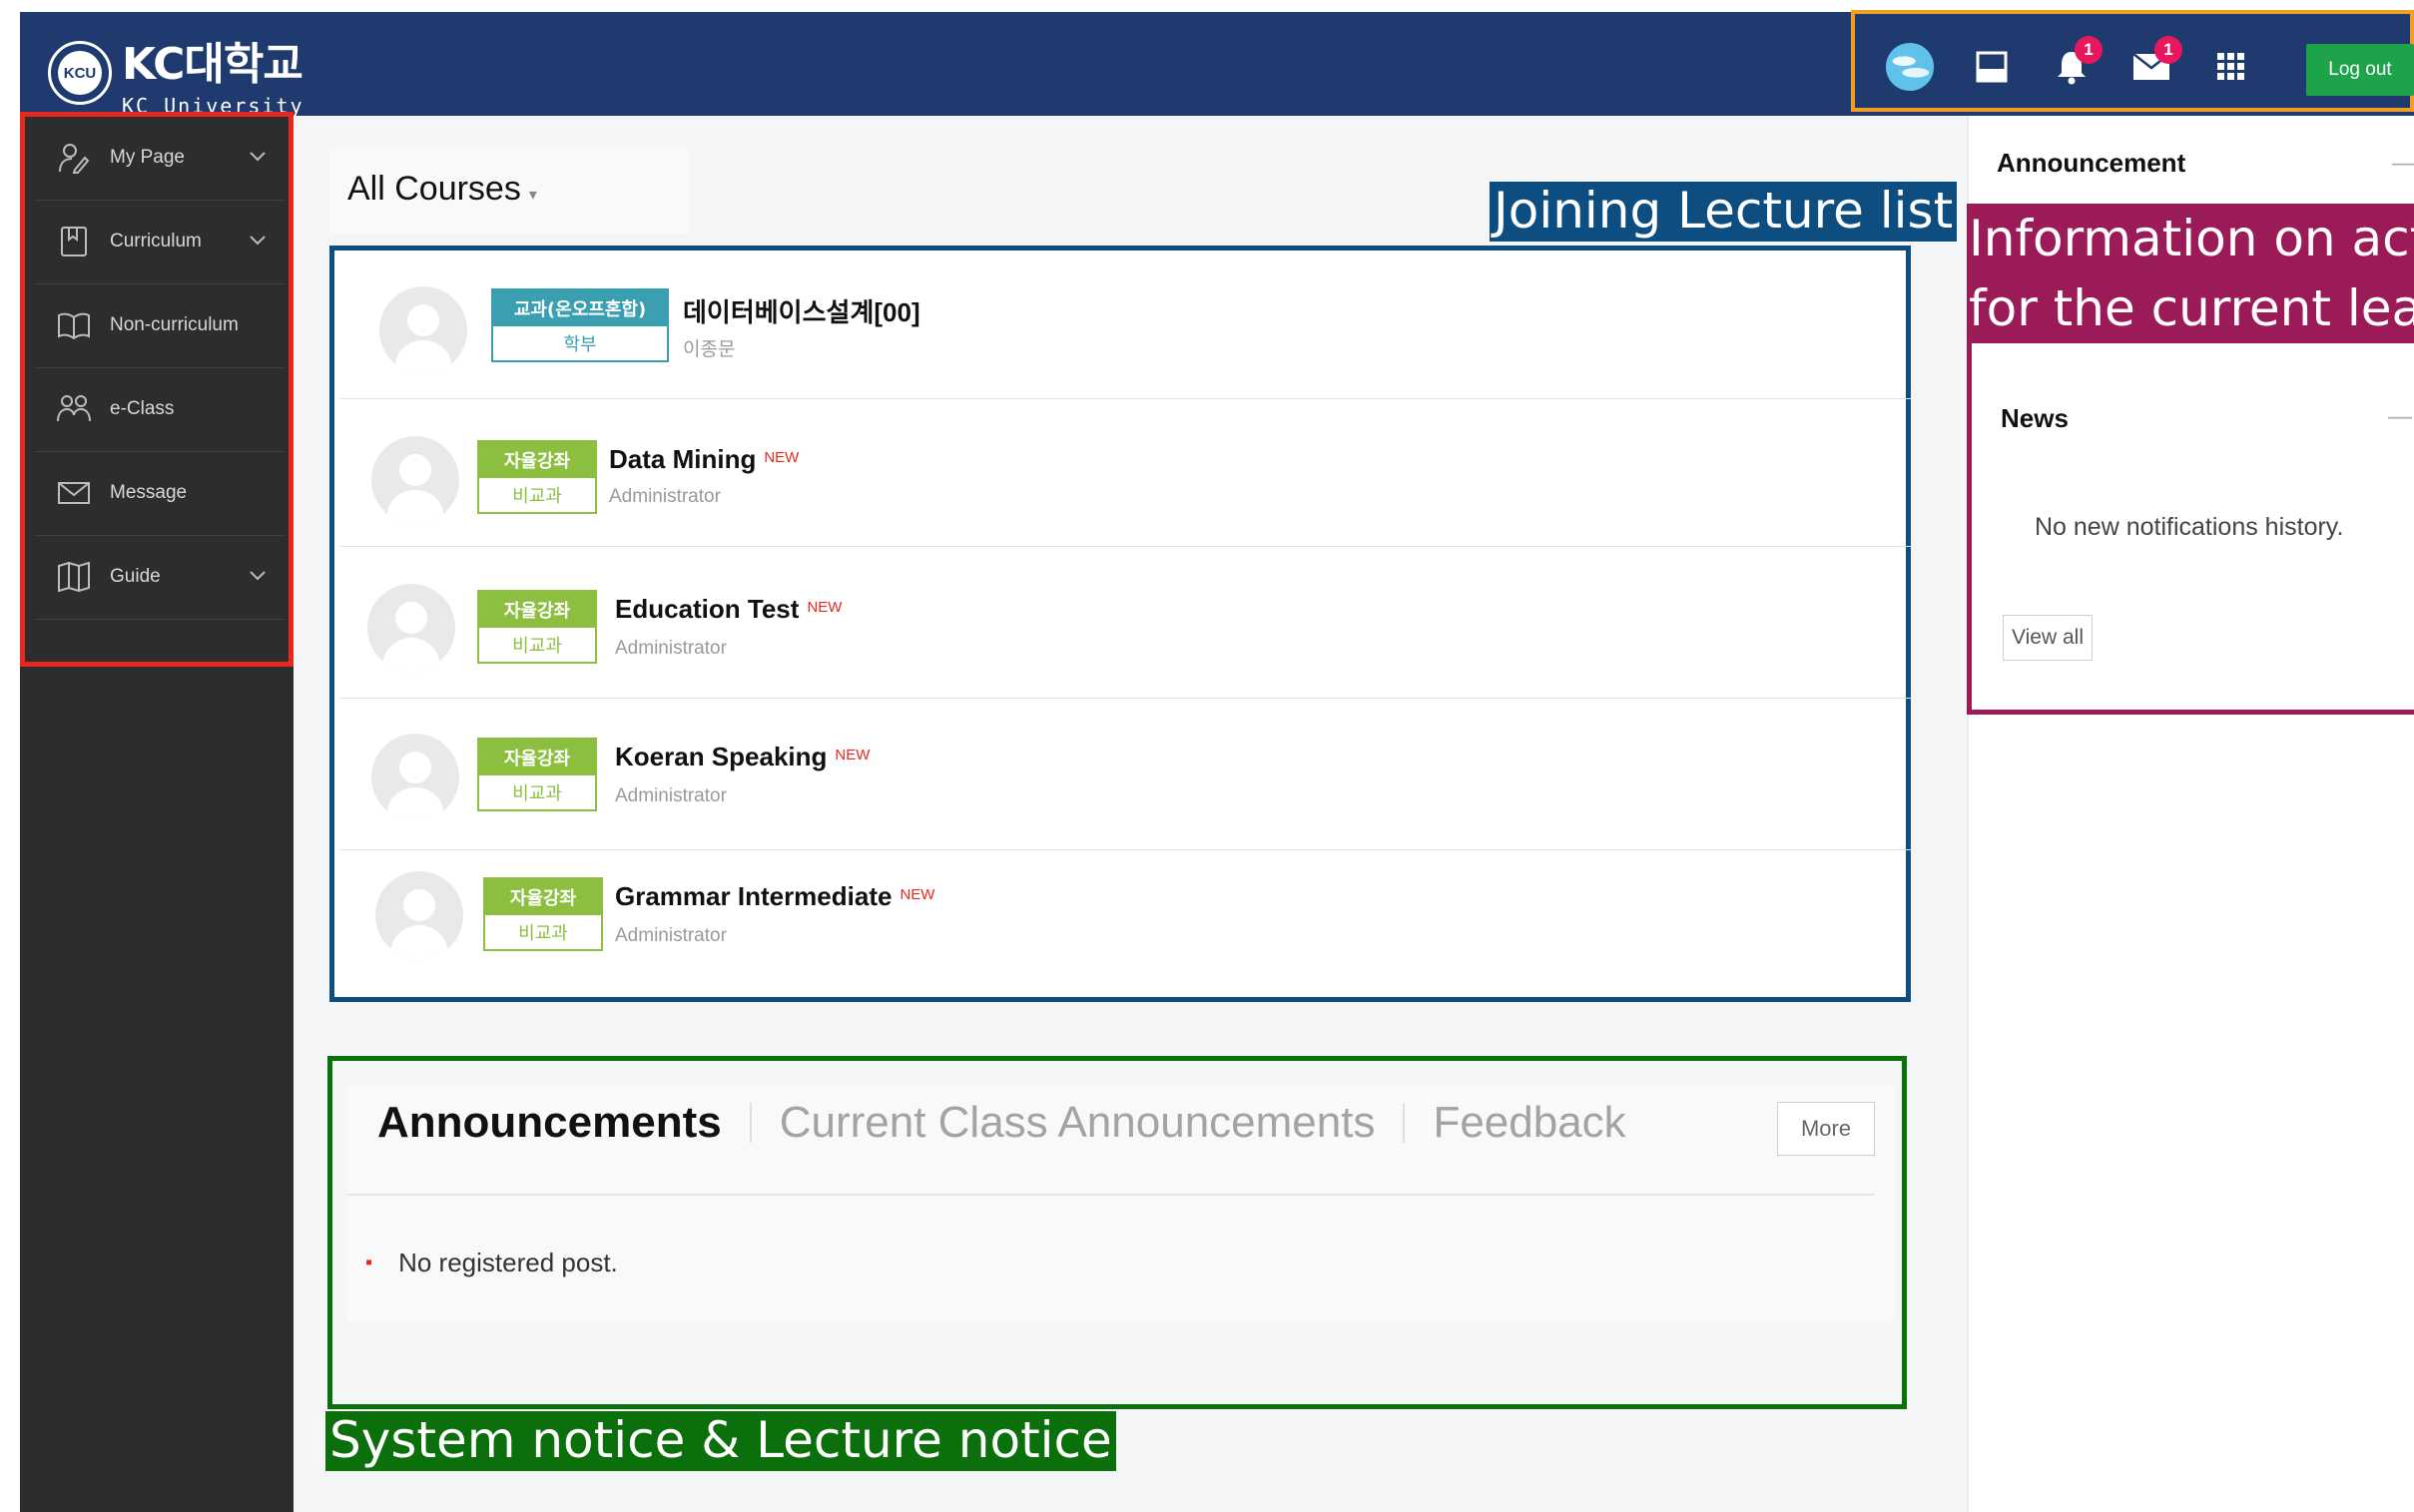 Image resolution: width=2414 pixels, height=1512 pixels. Describe the element at coordinates (709, 349) in the screenshot. I see `course-instructor: 이종문` at that location.